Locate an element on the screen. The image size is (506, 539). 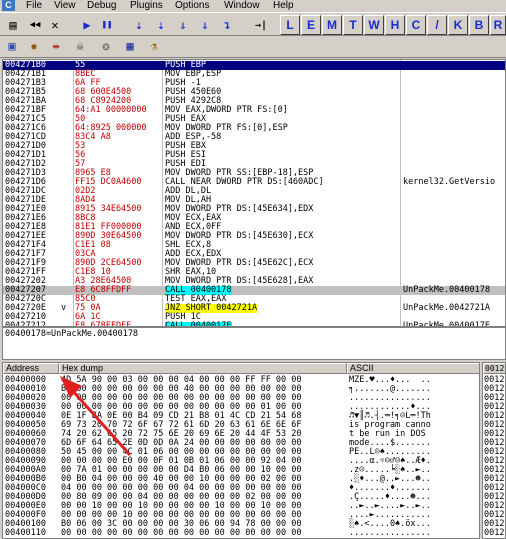
cpu-button: C is located at coordinates (416, 25).